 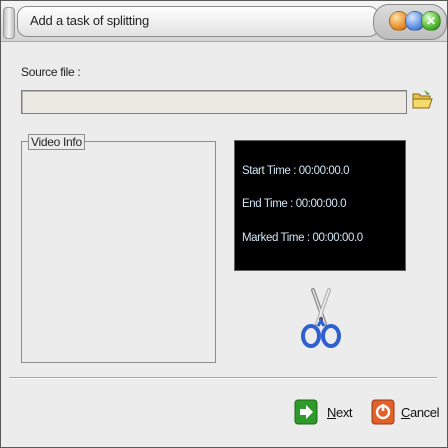 What do you see at coordinates (302, 238) in the screenshot?
I see `marked-time: Marked Time : 00:00:00.0` at bounding box center [302, 238].